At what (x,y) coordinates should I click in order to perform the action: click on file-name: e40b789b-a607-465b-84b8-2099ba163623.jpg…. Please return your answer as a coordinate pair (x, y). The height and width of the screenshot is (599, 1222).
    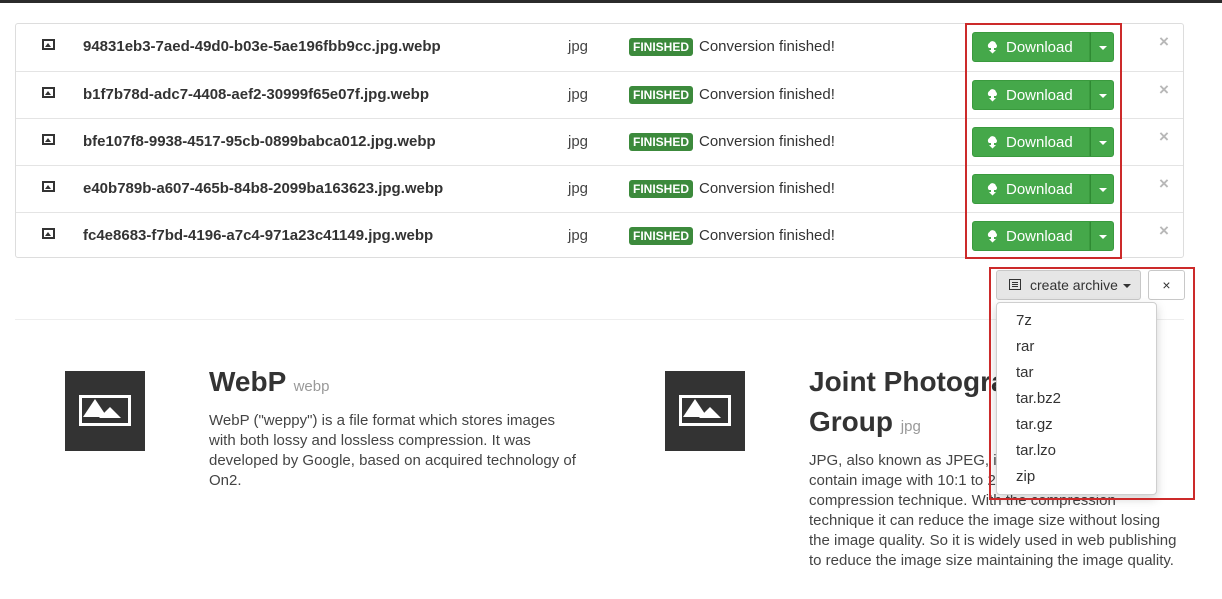
    Looking at the image, I should click on (263, 188).